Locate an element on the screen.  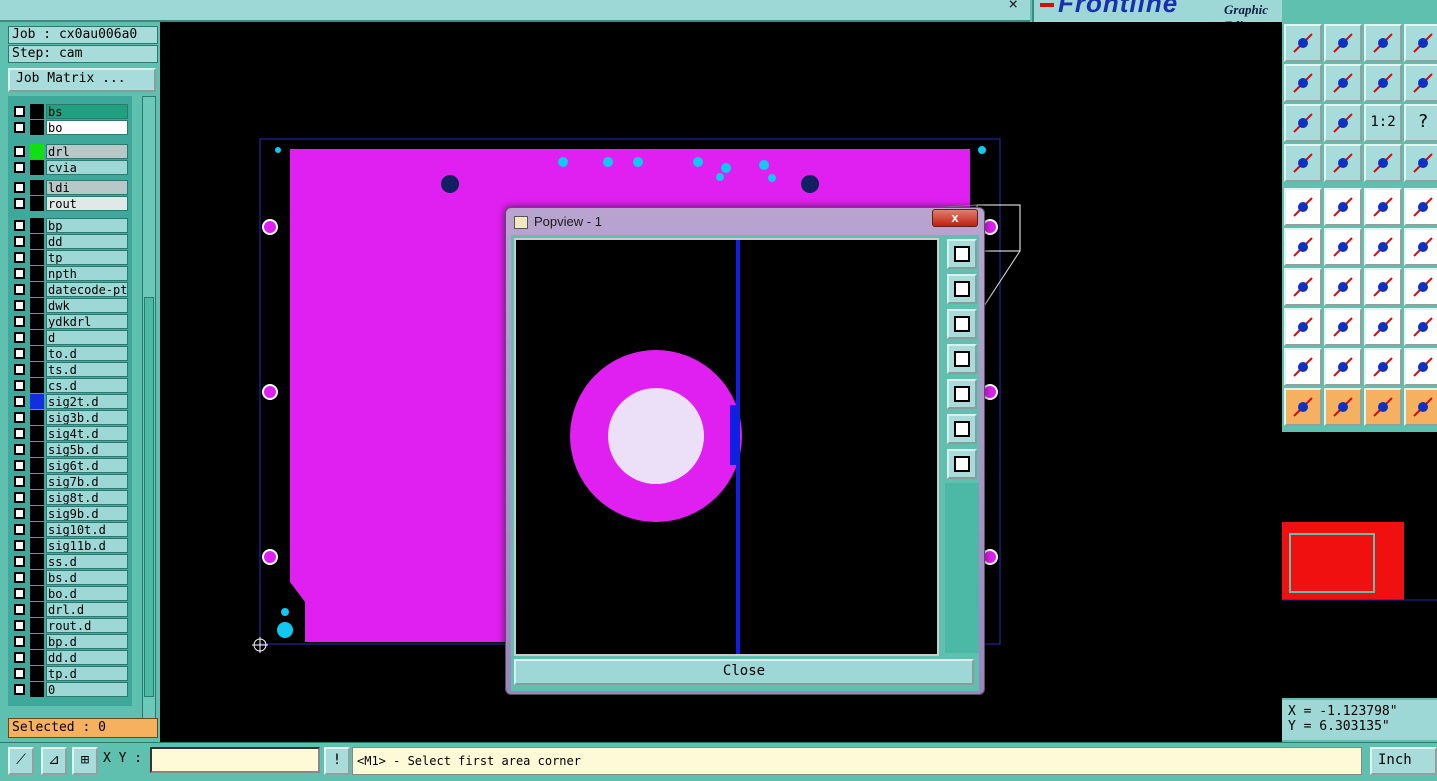
move-left-icon is located at coordinates (1303, 83).